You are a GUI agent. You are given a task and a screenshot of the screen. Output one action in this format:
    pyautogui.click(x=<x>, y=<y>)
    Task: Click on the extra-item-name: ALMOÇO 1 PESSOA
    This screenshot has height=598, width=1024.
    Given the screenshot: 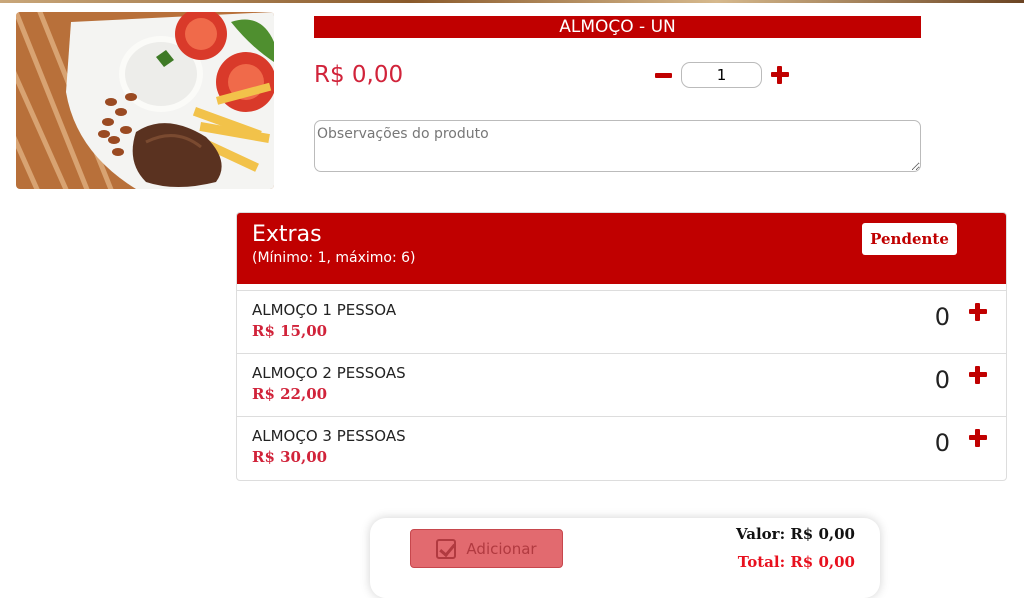 What is the action you would take?
    pyautogui.click(x=324, y=310)
    